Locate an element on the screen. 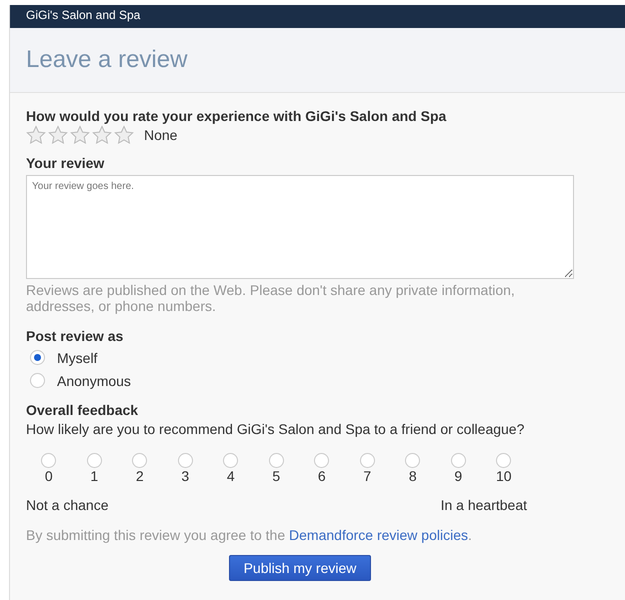  score-option: 6 is located at coordinates (321, 468).